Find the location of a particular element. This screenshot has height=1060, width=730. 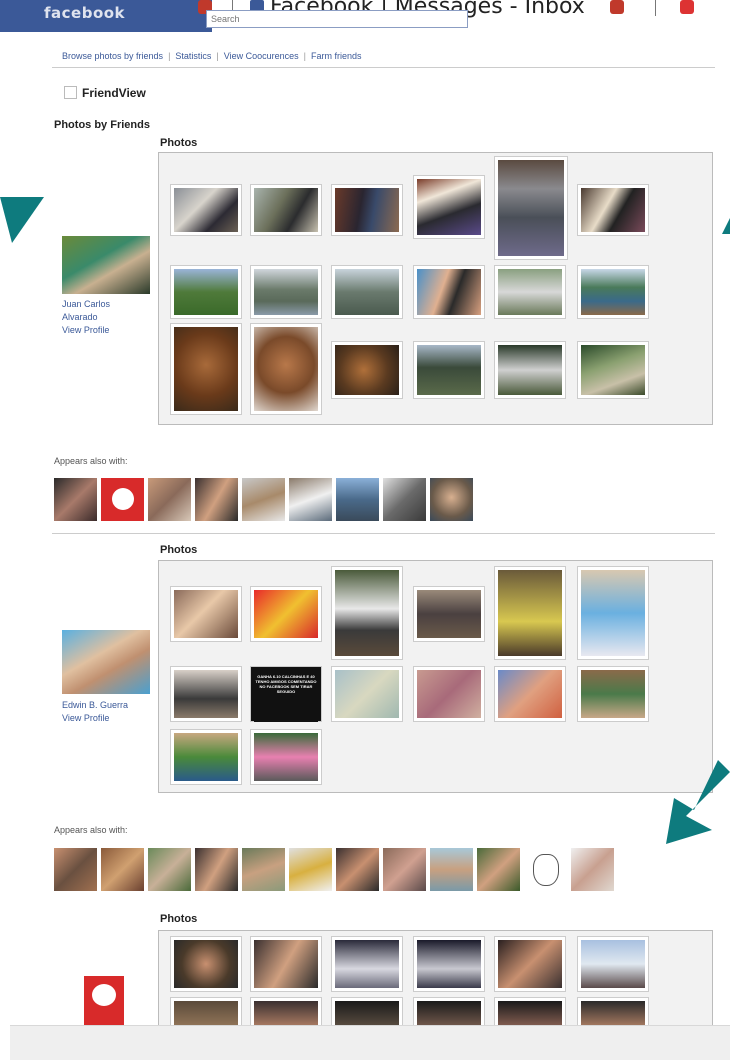

photo-panel is located at coordinates (435, 983).